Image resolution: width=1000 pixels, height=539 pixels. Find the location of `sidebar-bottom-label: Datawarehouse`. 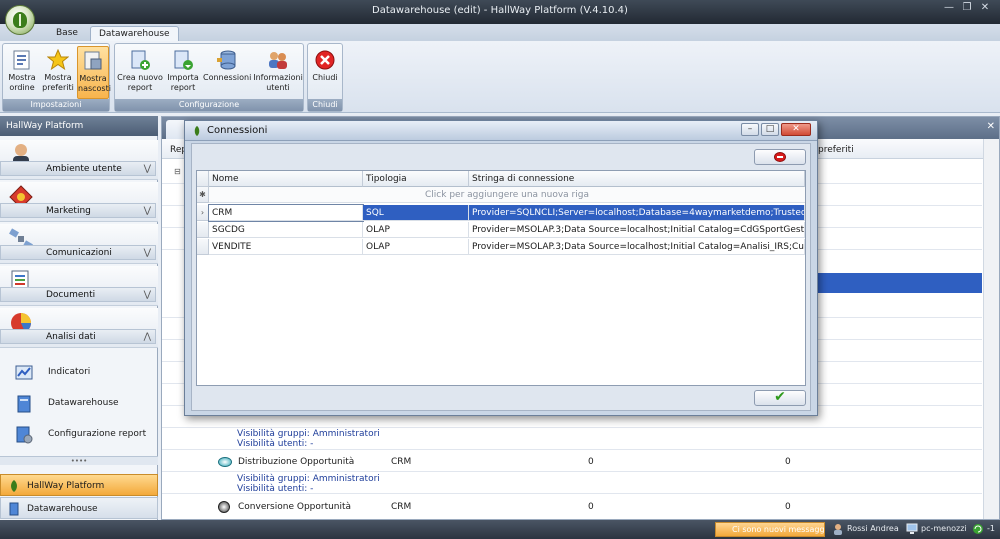

sidebar-bottom-label: Datawarehouse is located at coordinates (62, 509).